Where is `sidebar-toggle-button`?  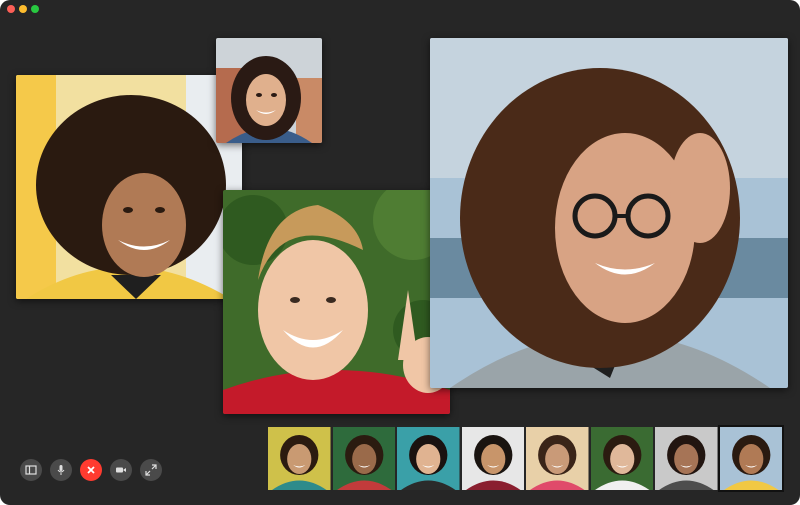 sidebar-toggle-button is located at coordinates (31, 470).